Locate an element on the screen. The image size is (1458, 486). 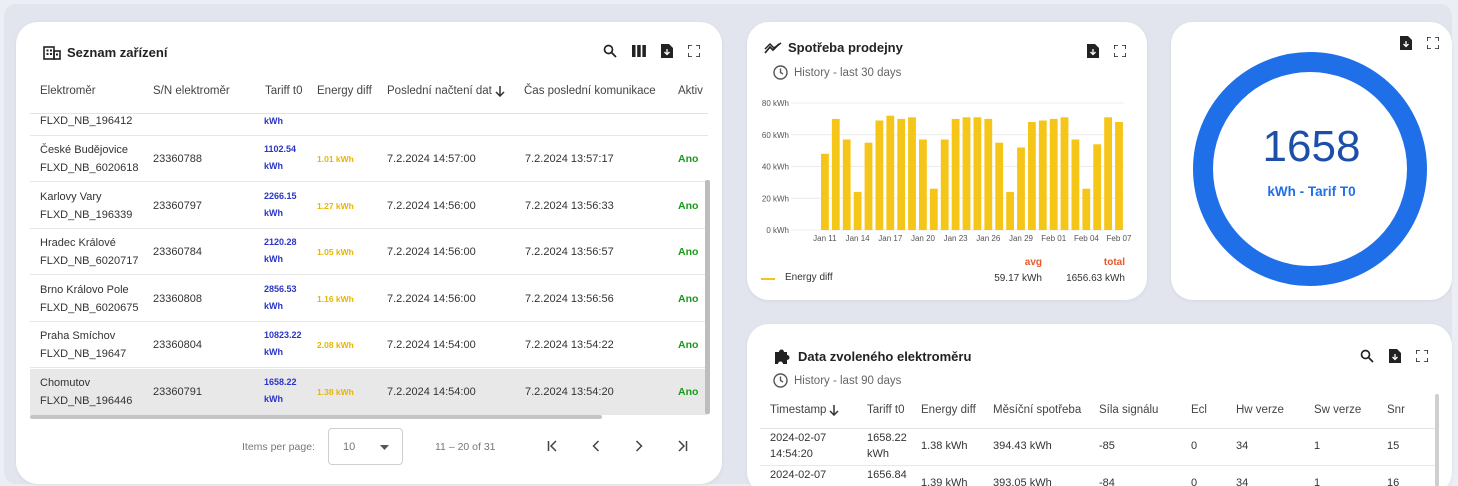
column-header-last-comm: Čas poslední komunikace is located at coordinates (590, 91).